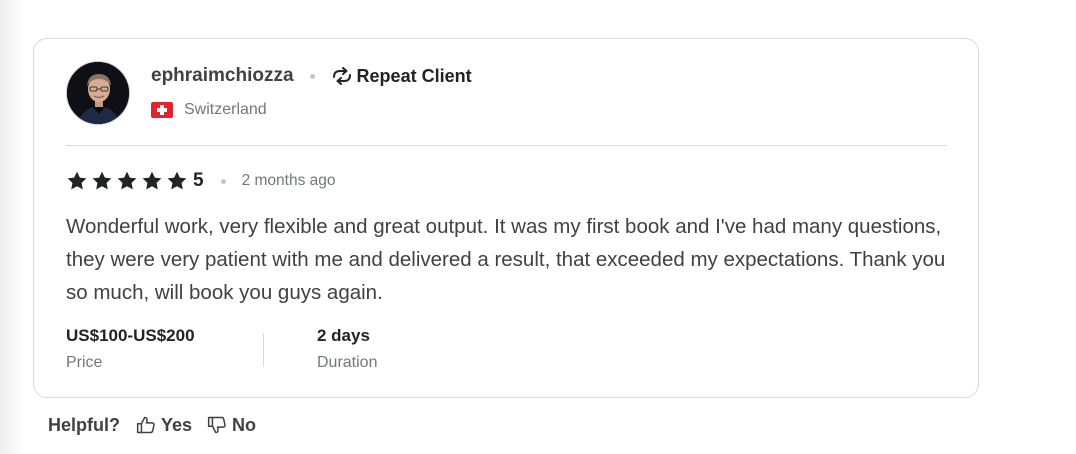  Describe the element at coordinates (263, 350) in the screenshot. I see `meta-divider` at that location.